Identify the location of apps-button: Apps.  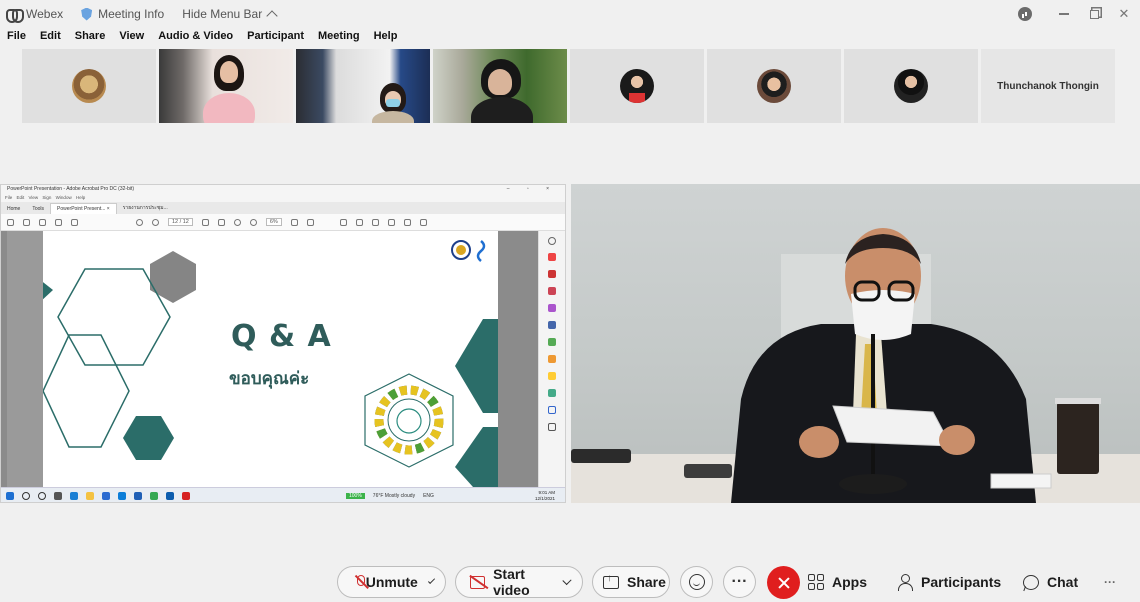
(837, 582).